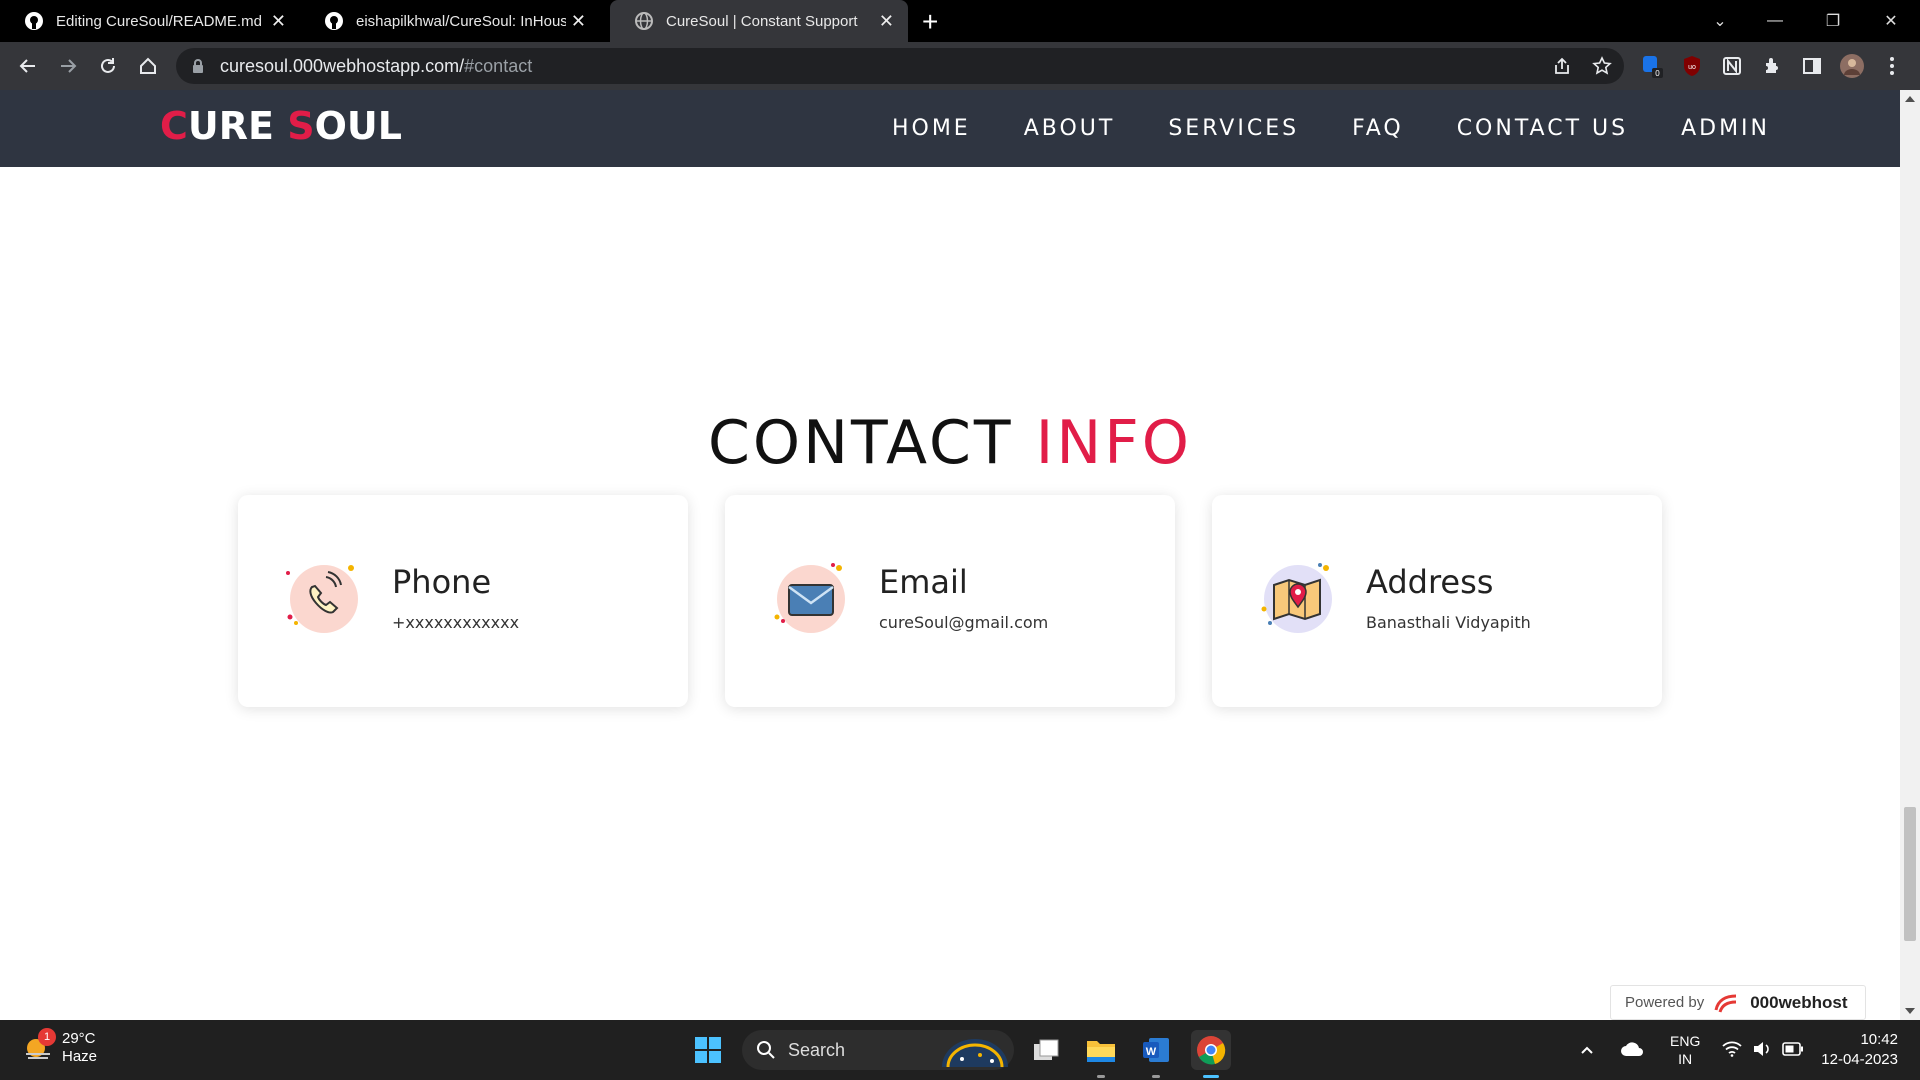 This screenshot has width=1920, height=1080. Describe the element at coordinates (1665, 1002) in the screenshot. I see `powered-by-label: Powered by` at that location.